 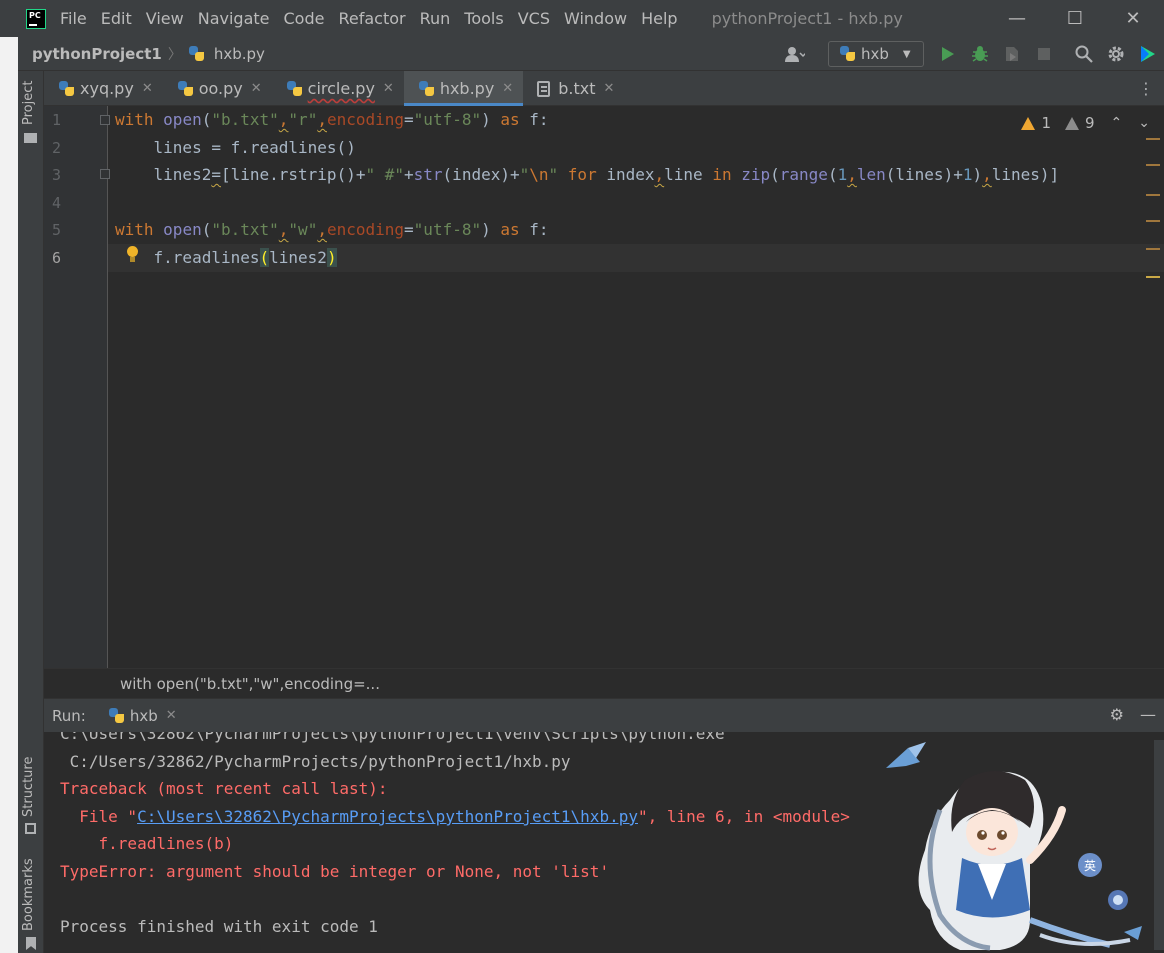 I want to click on debug-button, so click(x=980, y=54).